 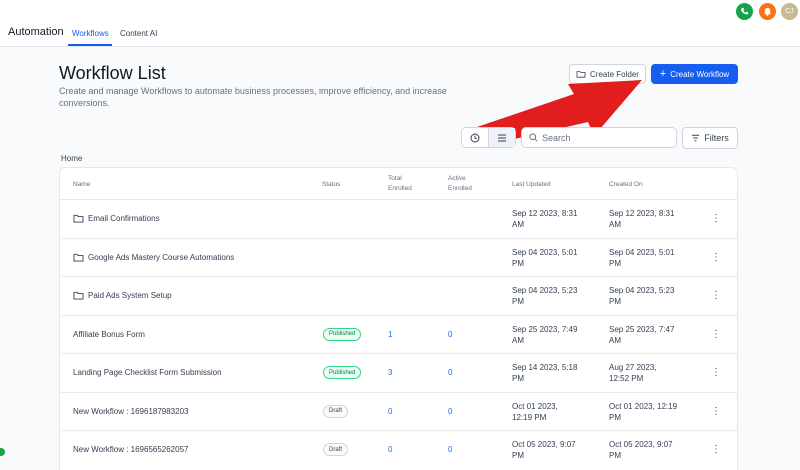 What do you see at coordinates (544, 444) in the screenshot?
I see `updated-line1: Oct 05 2023, 9:07` at bounding box center [544, 444].